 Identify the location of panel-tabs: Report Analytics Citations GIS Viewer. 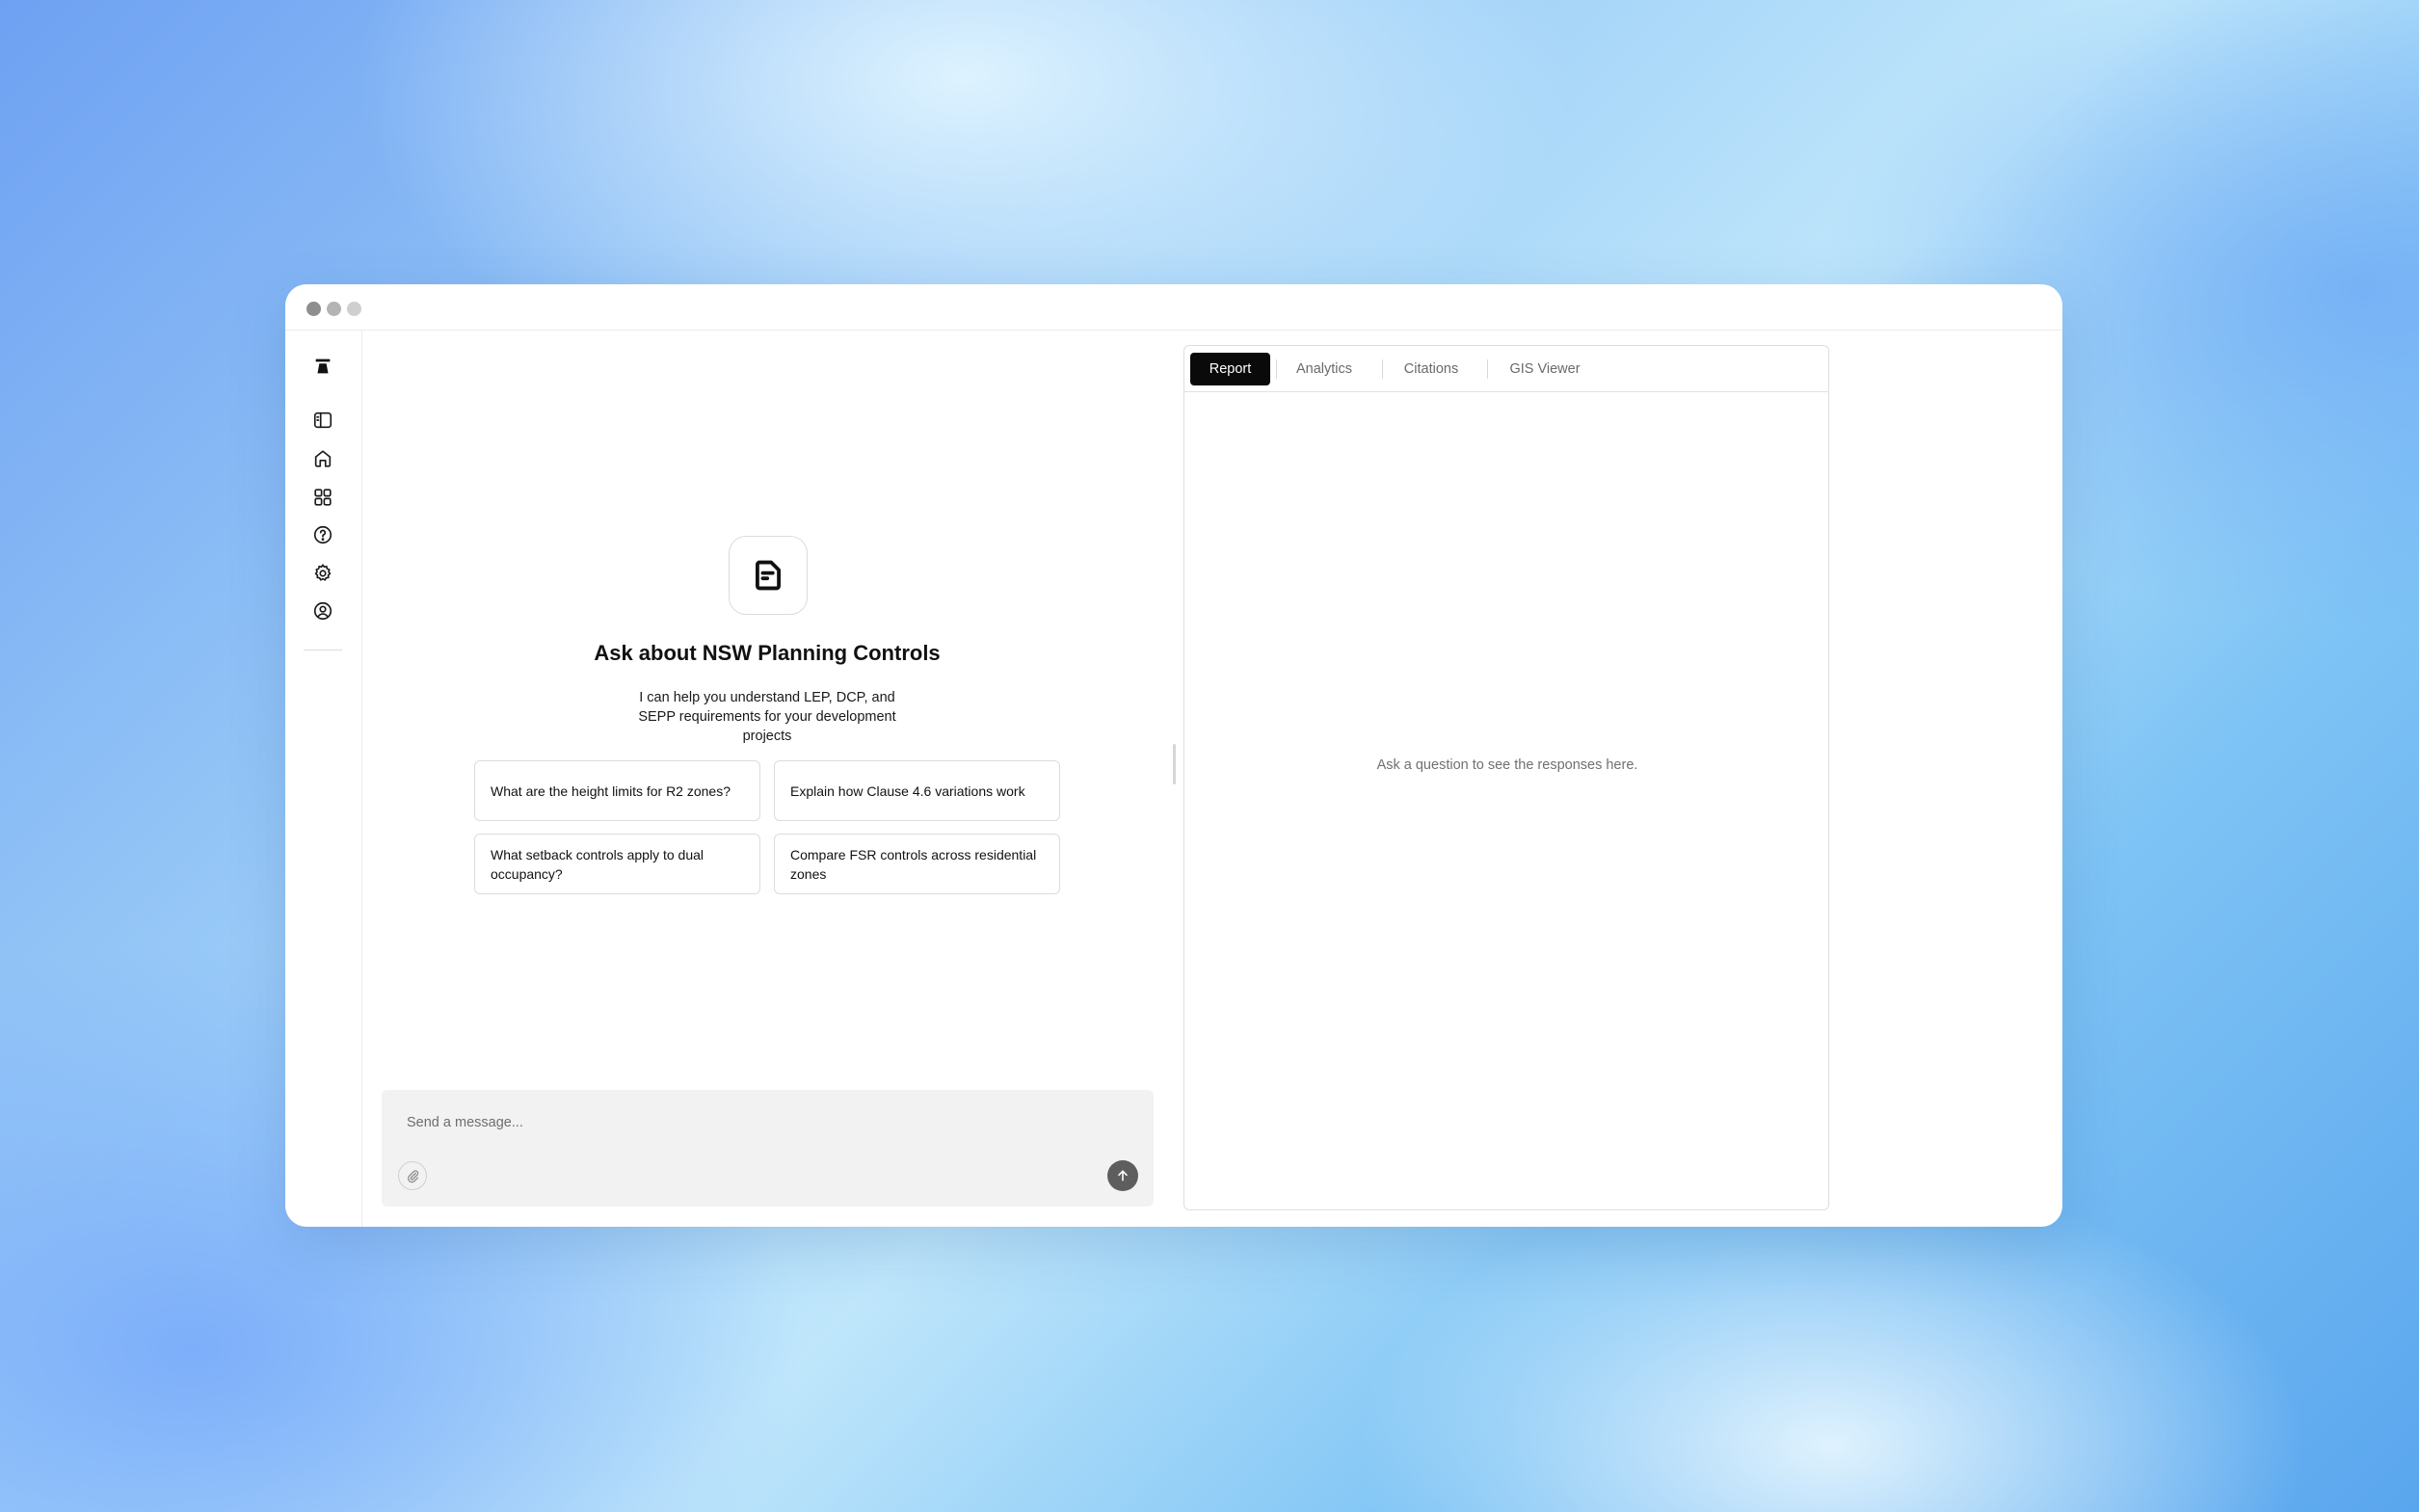
(1506, 369).